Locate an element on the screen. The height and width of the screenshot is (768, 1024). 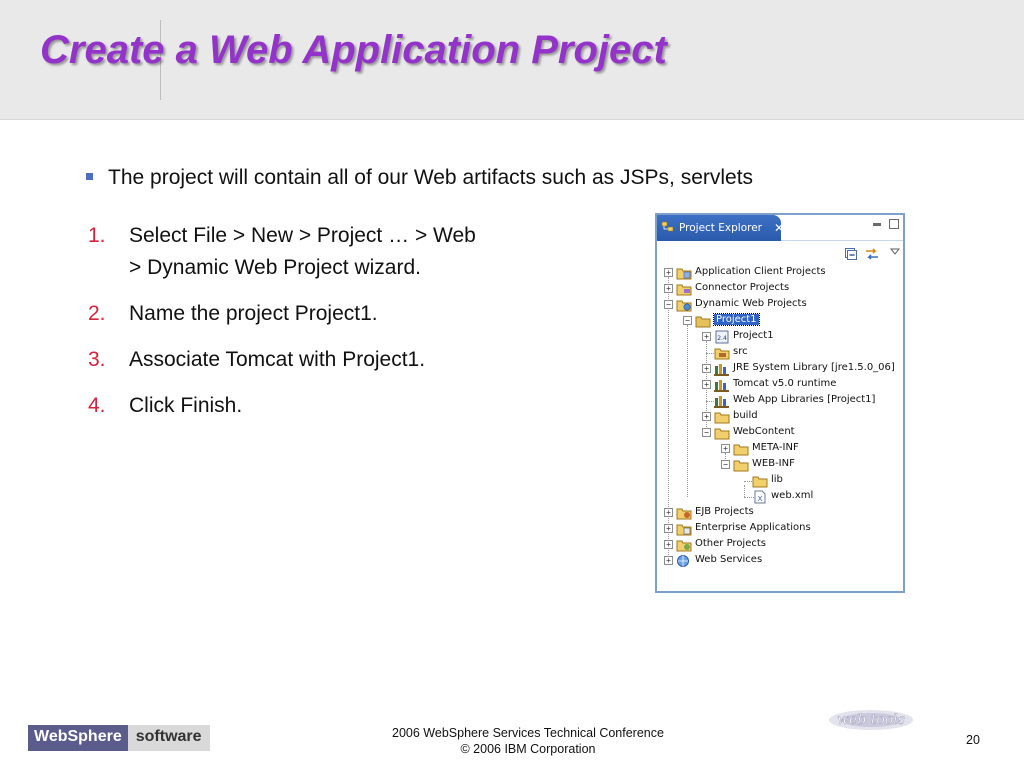
page-number: 20 is located at coordinates (973, 740).